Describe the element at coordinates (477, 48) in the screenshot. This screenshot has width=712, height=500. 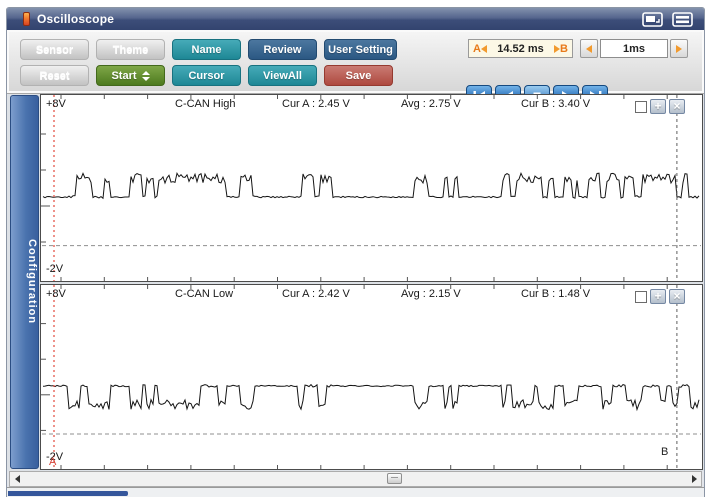
I see `cursor-a-label: A` at that location.